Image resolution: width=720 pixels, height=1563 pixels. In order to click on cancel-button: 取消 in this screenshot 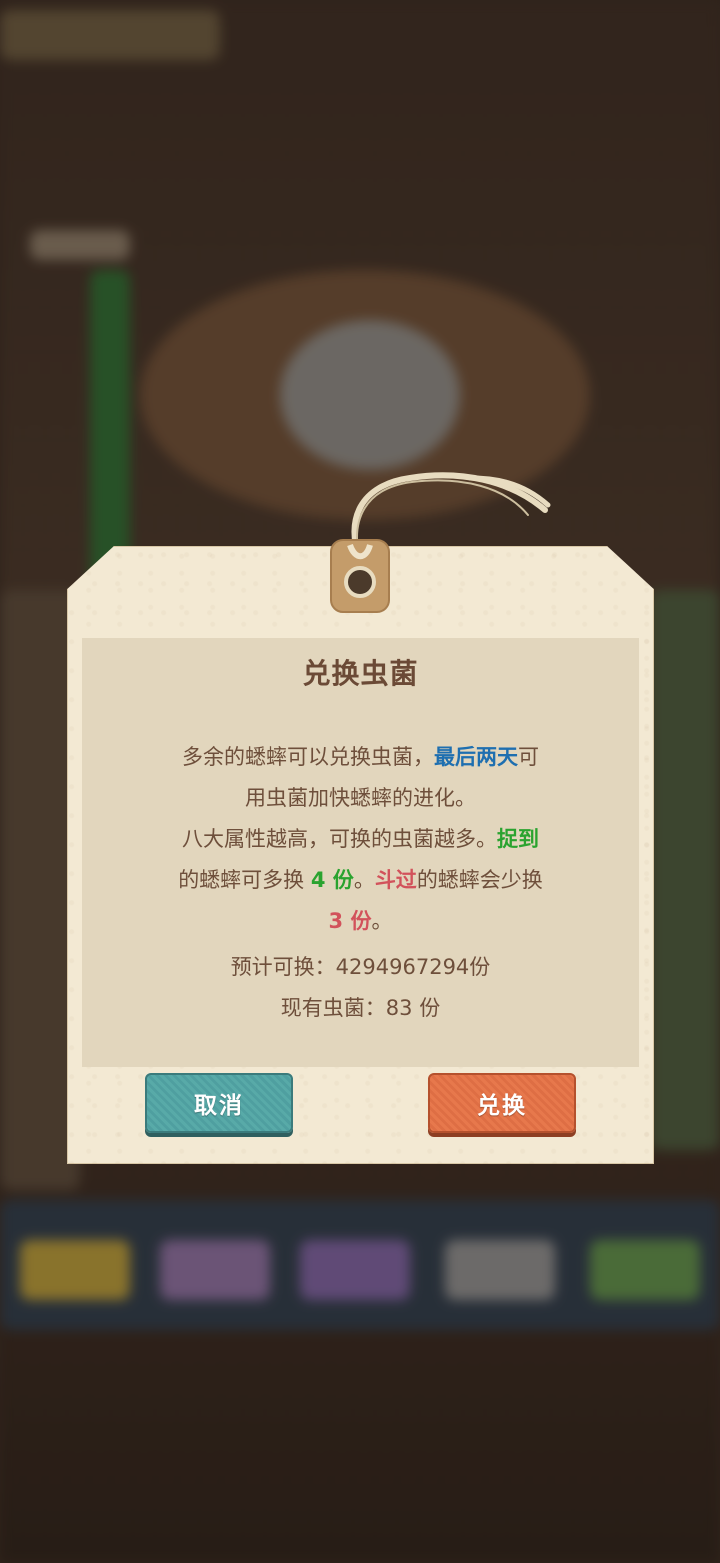, I will do `click(219, 1103)`.